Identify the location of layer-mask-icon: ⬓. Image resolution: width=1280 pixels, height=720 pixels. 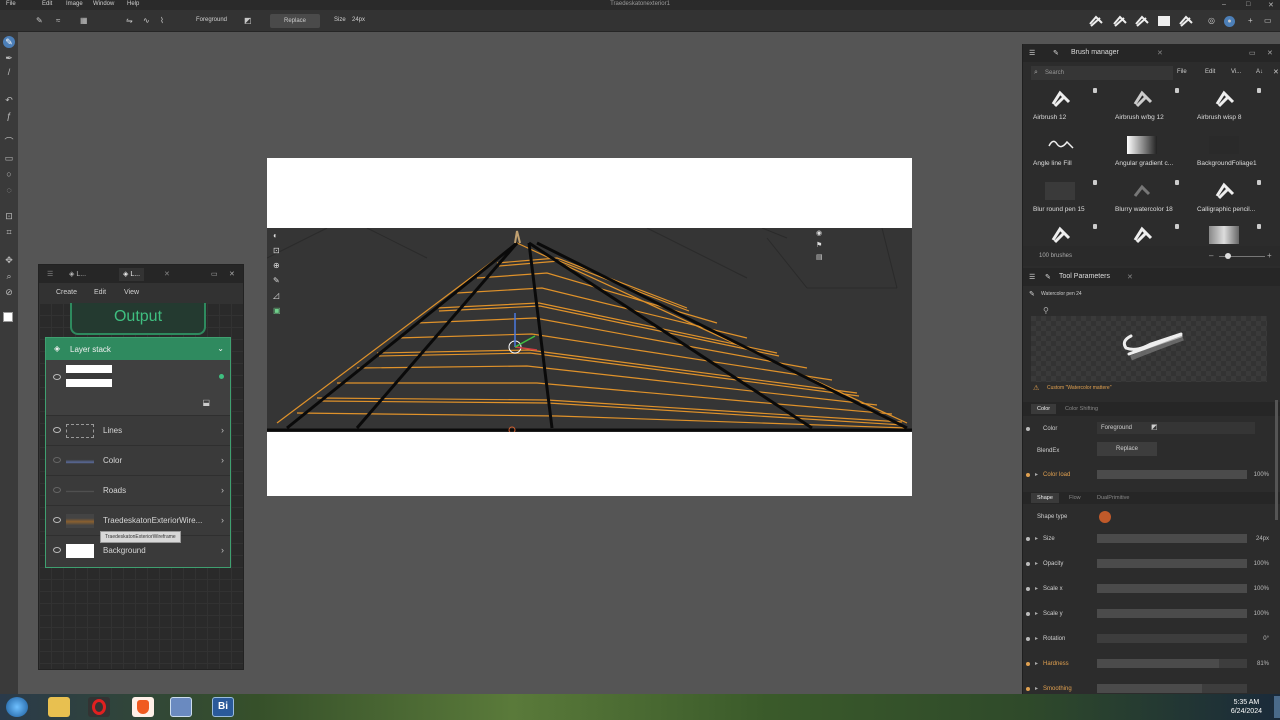
(206, 402).